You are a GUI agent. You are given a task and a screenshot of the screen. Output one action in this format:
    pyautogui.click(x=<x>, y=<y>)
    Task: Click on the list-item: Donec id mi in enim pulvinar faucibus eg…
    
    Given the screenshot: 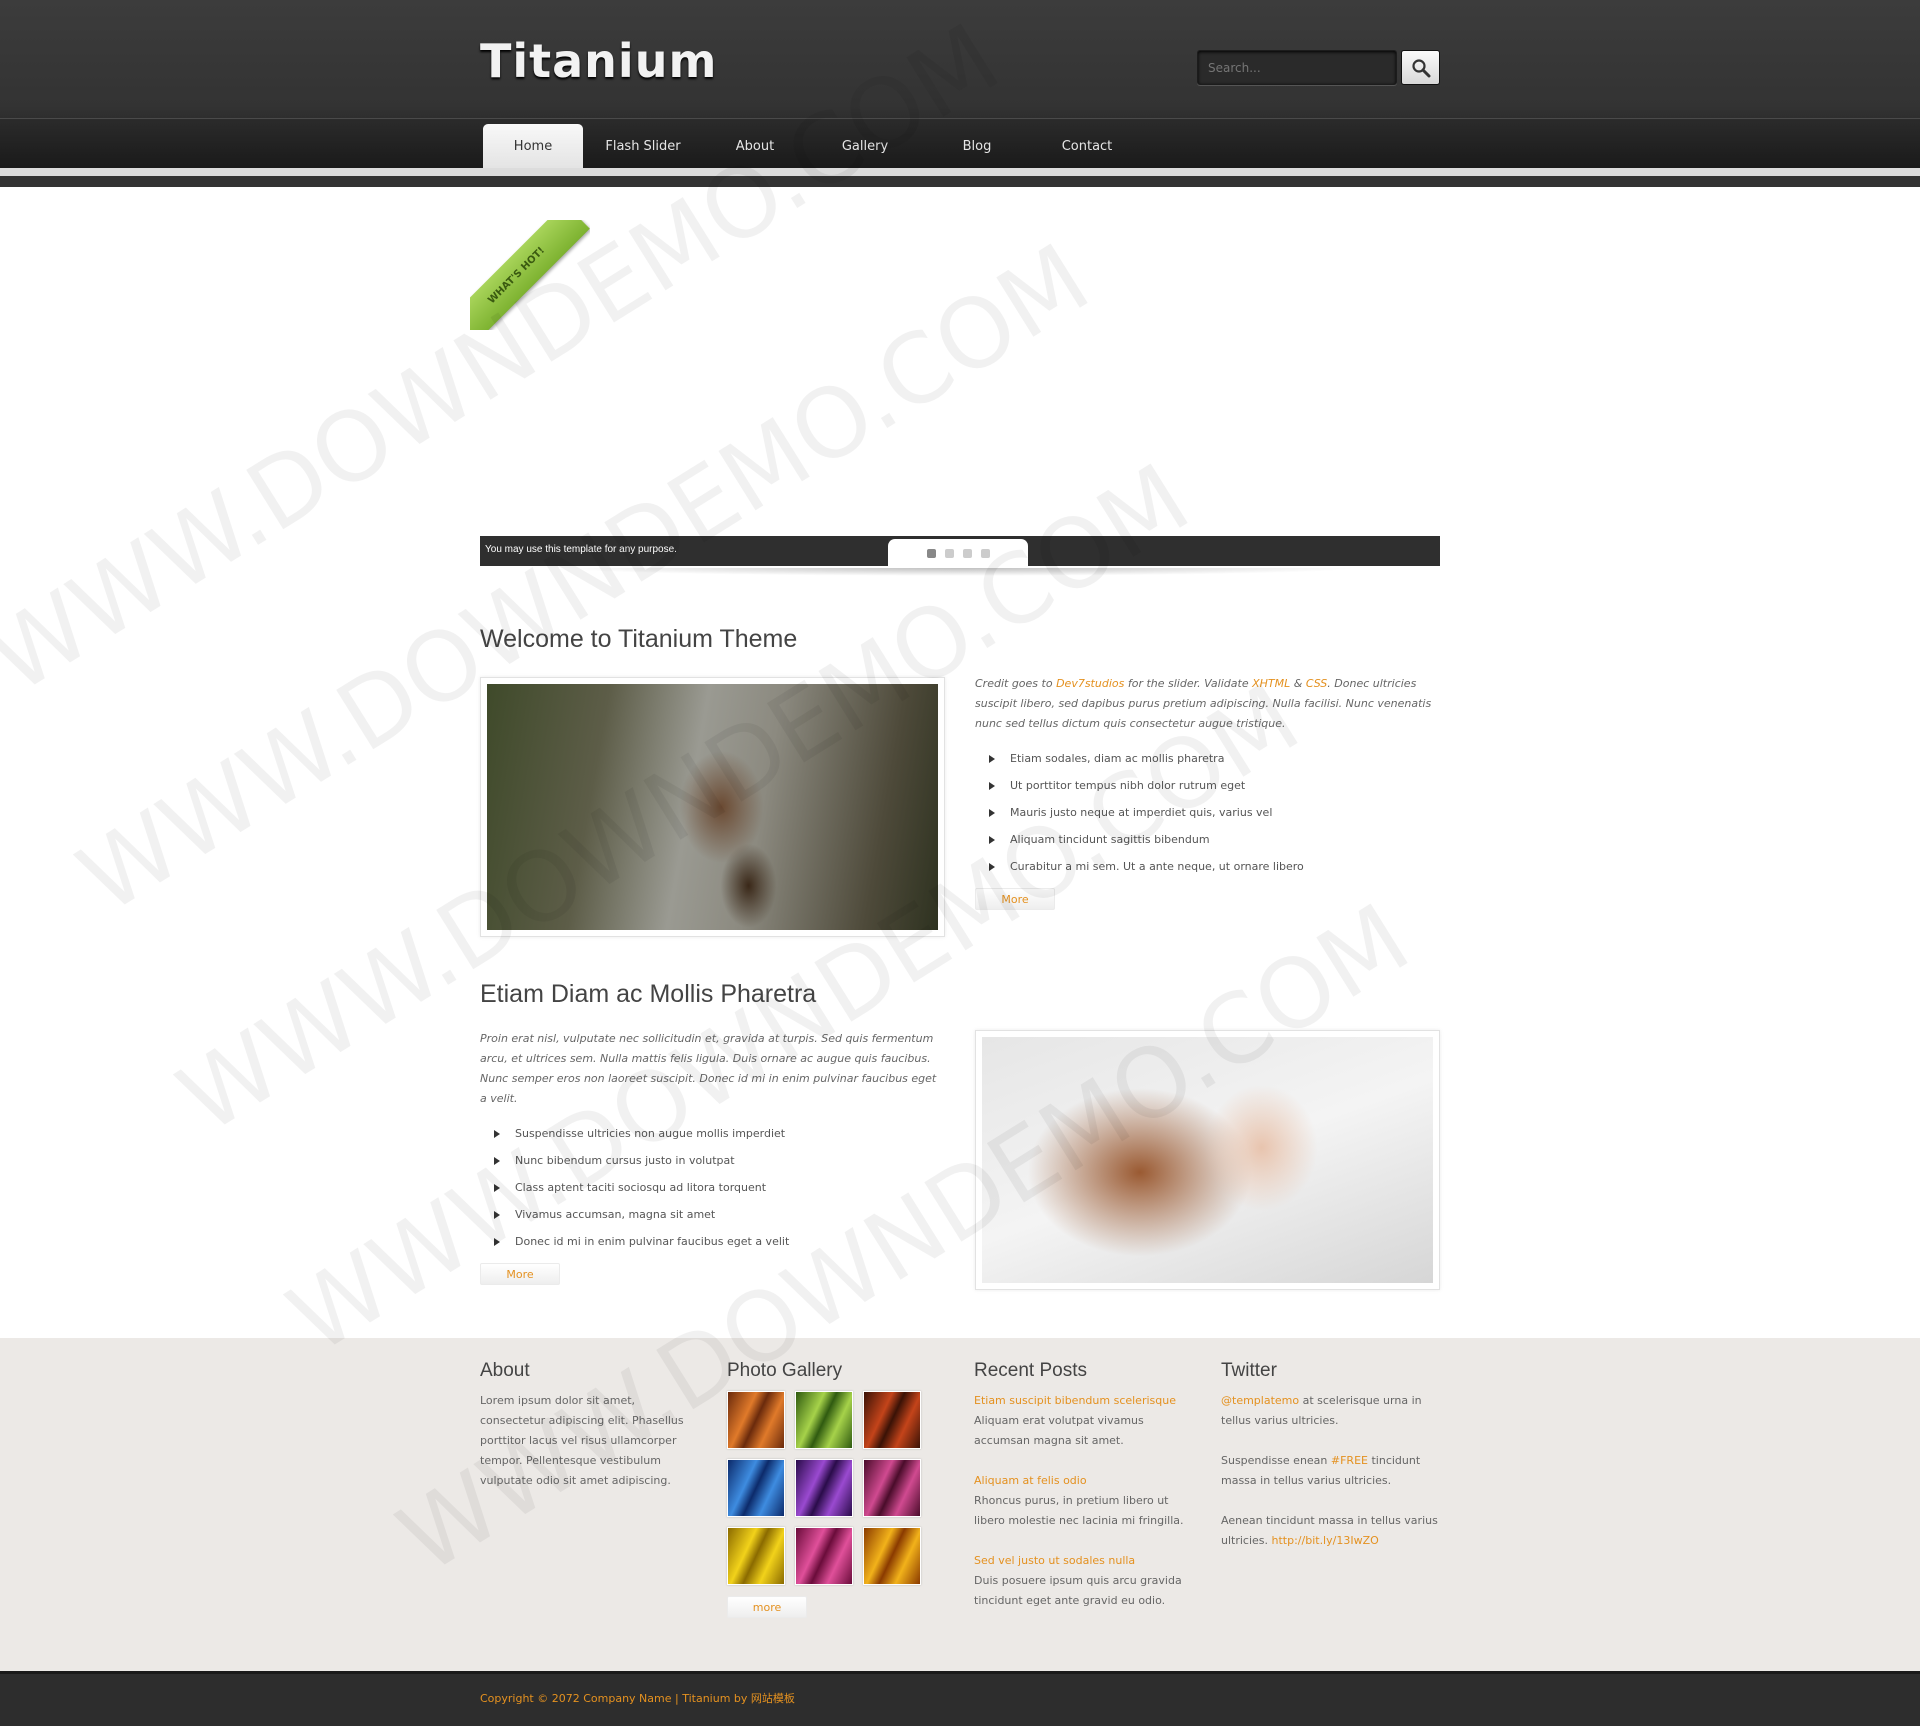 What is the action you would take?
    pyautogui.click(x=710, y=1245)
    